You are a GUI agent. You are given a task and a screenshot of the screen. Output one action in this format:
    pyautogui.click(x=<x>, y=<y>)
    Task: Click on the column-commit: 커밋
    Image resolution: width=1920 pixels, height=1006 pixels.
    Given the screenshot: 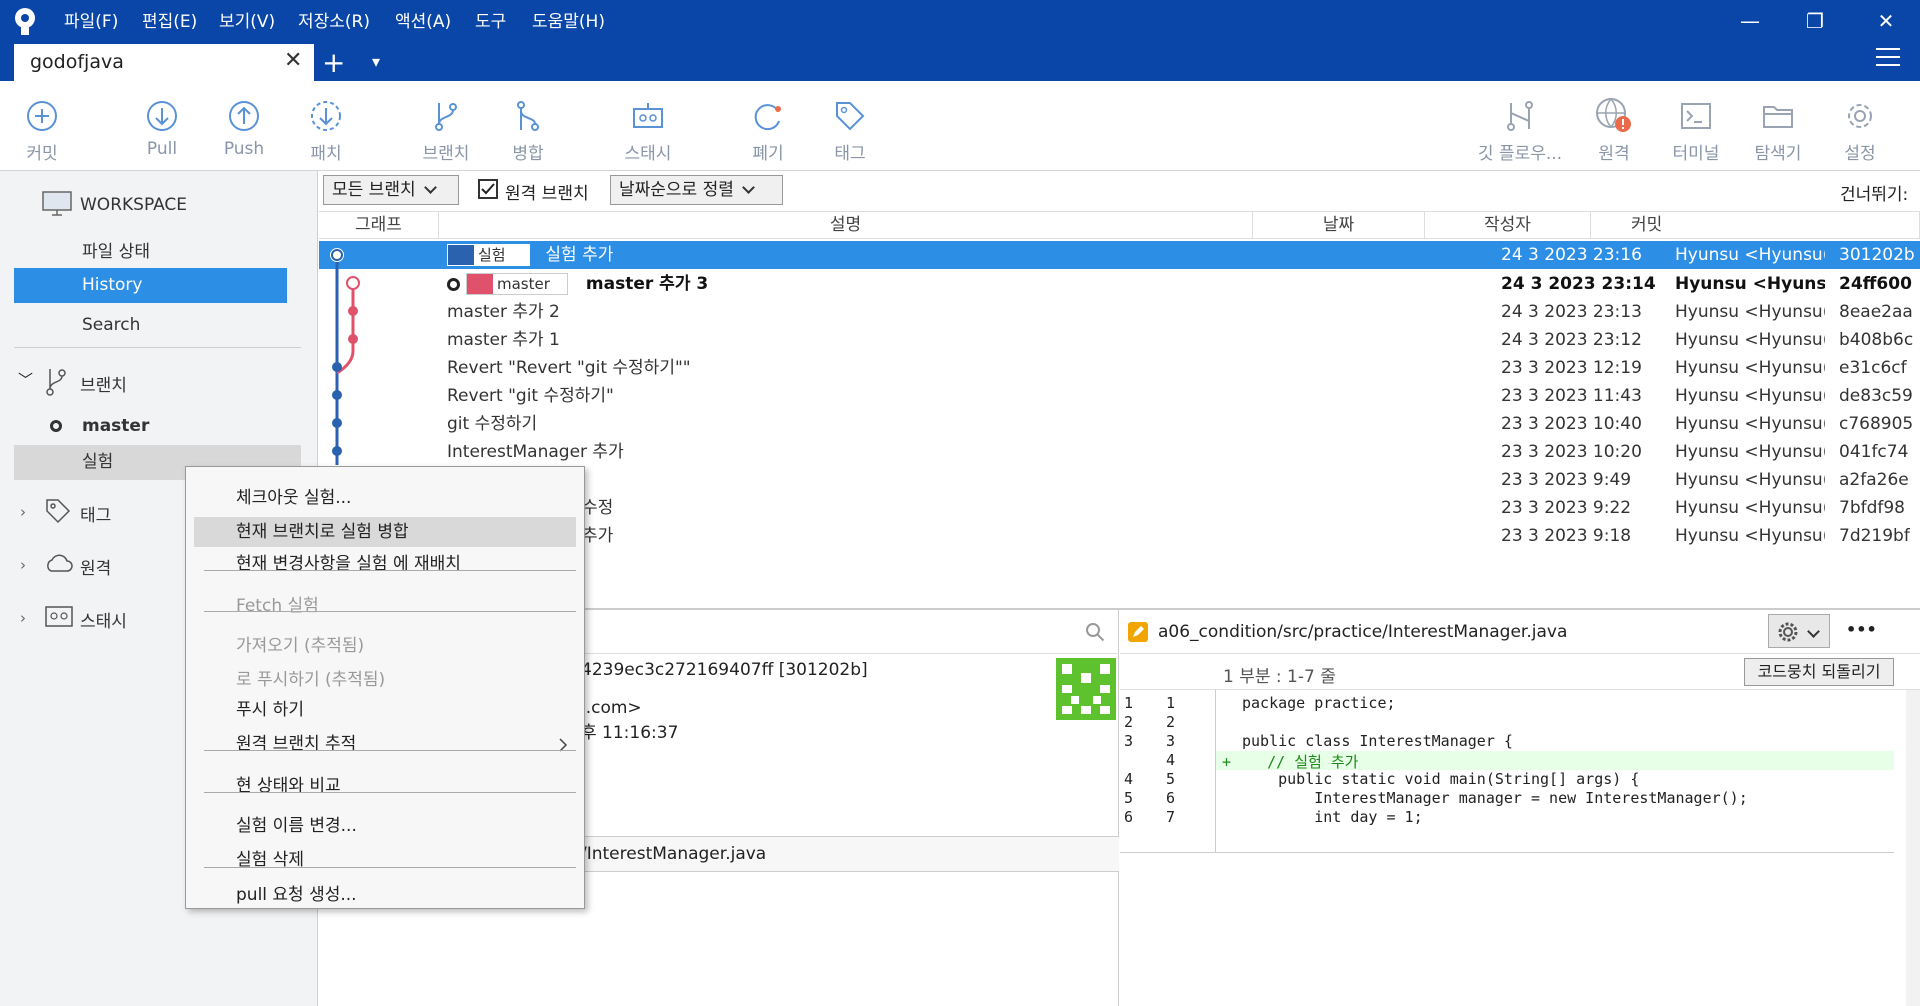 What is the action you would take?
    pyautogui.click(x=1755, y=225)
    